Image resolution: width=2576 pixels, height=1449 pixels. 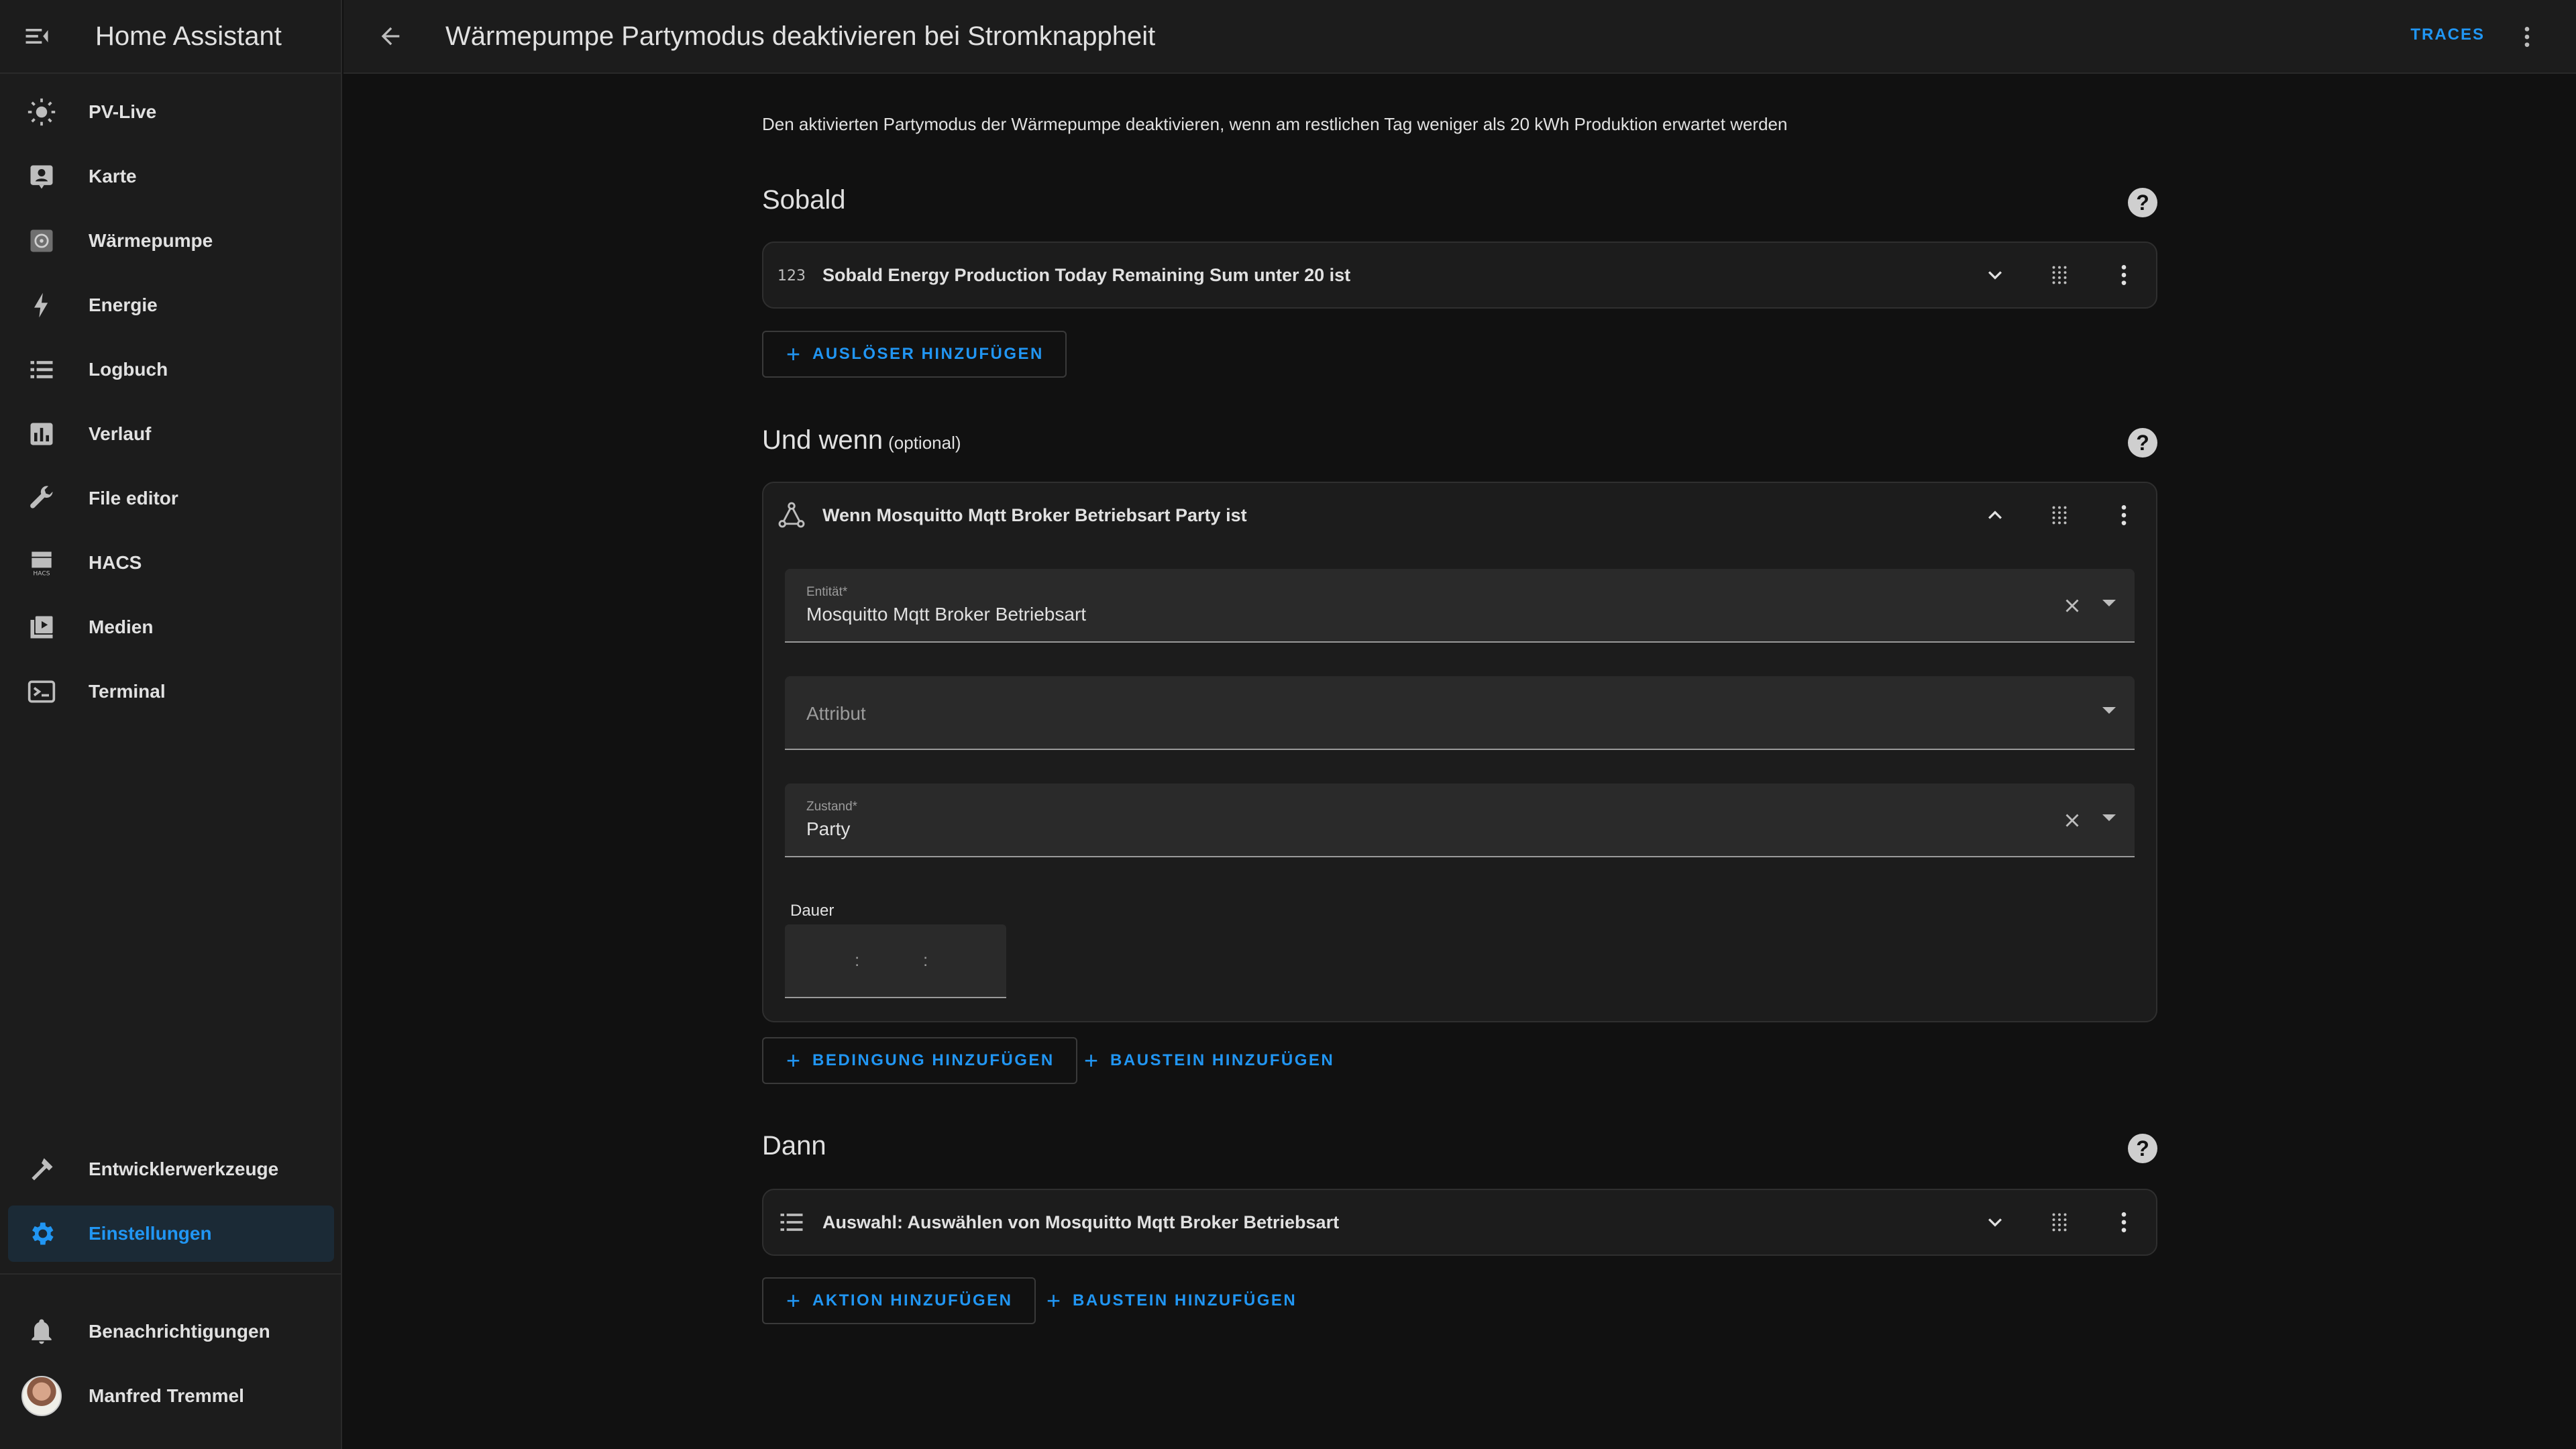 I want to click on arrow-left-icon, so click(x=390, y=36).